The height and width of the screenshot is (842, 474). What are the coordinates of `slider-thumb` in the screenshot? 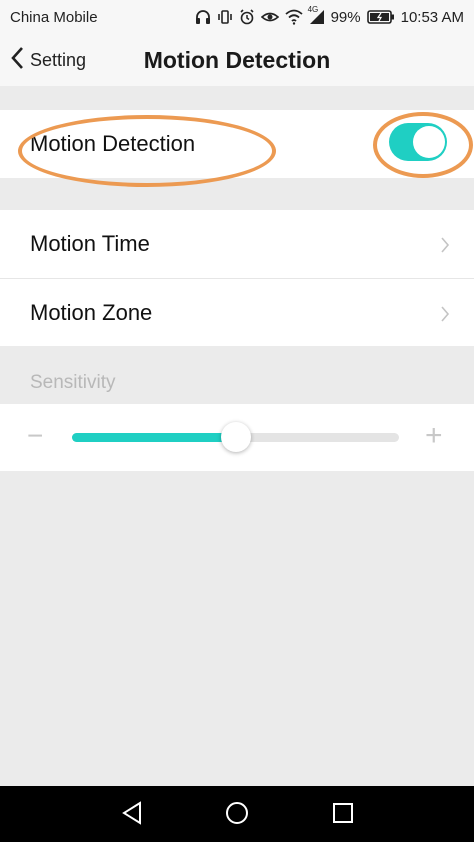 It's located at (235, 437).